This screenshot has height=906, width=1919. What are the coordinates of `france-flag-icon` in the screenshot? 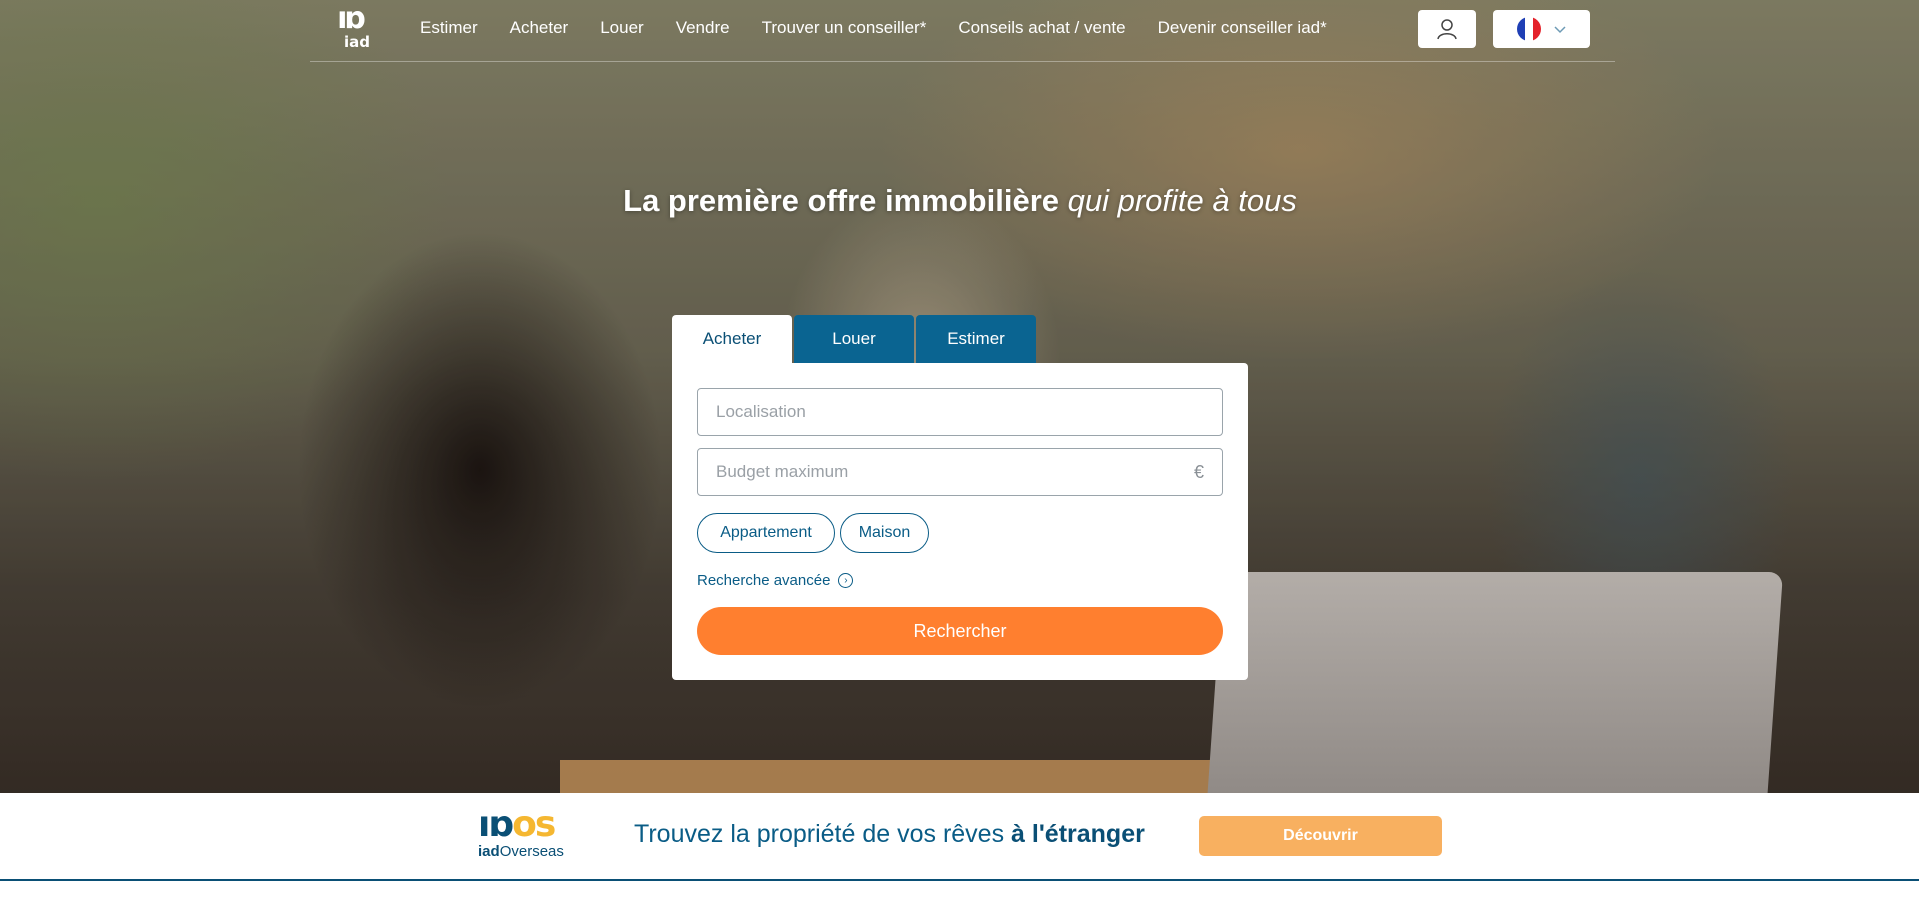 It's located at (1528, 29).